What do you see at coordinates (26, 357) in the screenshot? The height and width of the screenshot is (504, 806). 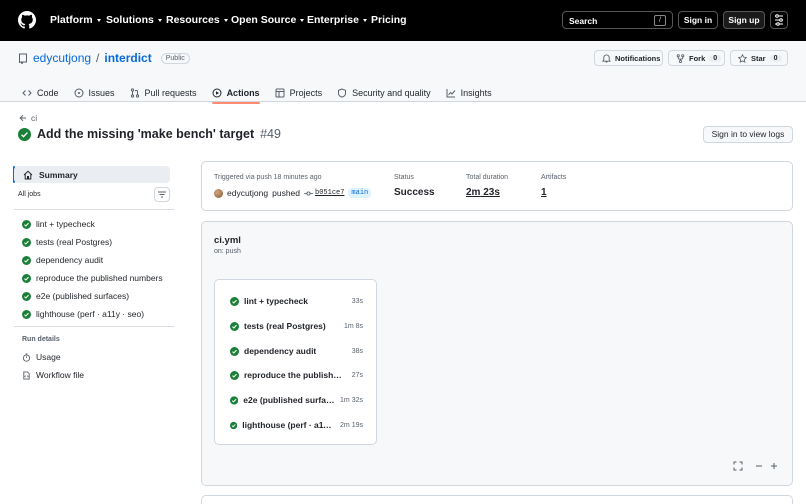 I see `stopwatch-icon` at bounding box center [26, 357].